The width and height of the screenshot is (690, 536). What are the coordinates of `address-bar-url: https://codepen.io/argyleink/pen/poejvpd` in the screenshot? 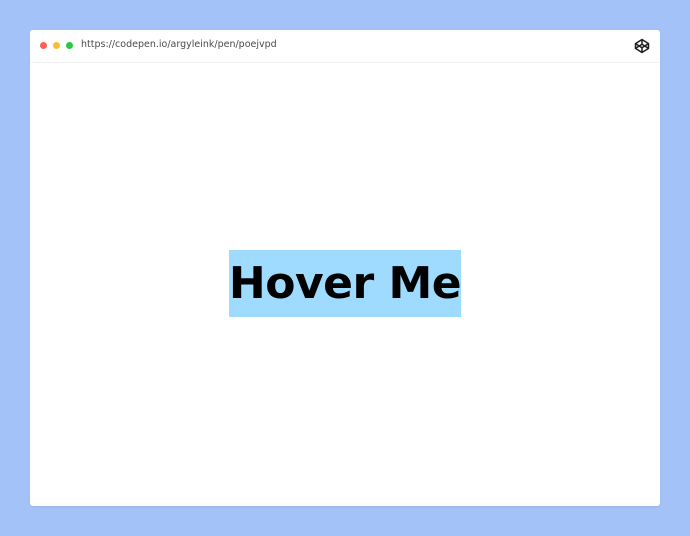 It's located at (179, 45).